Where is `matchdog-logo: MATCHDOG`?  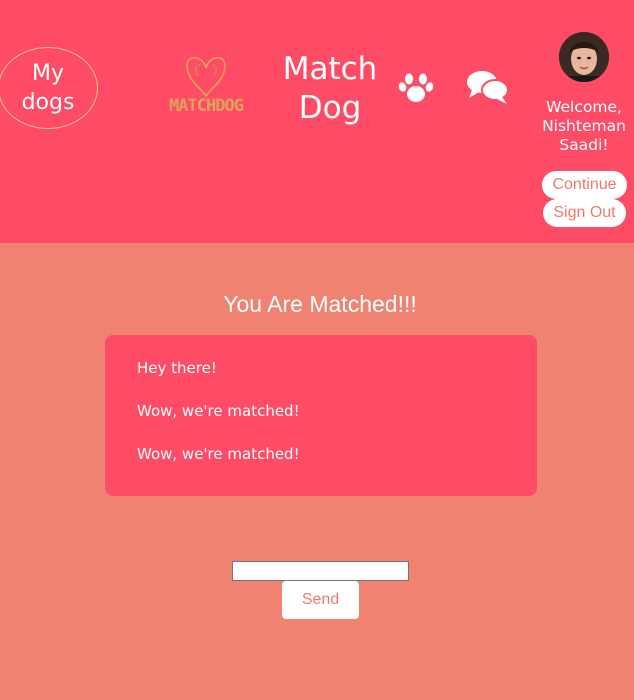
matchdog-logo: MATCHDOG is located at coordinates (206, 88).